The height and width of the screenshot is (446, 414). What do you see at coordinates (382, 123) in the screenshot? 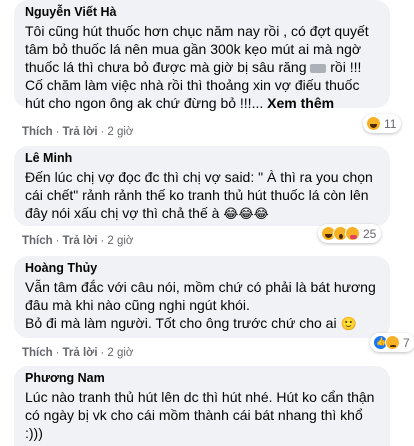
I see `reaction-summary: 11` at bounding box center [382, 123].